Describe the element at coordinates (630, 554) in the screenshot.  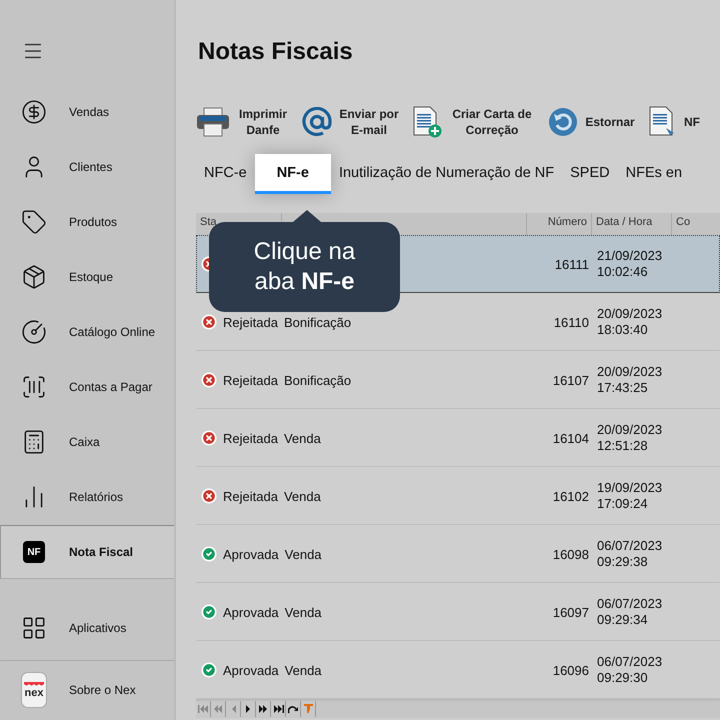
I see `date-time-text: 06/07/2023 09:29:38` at that location.